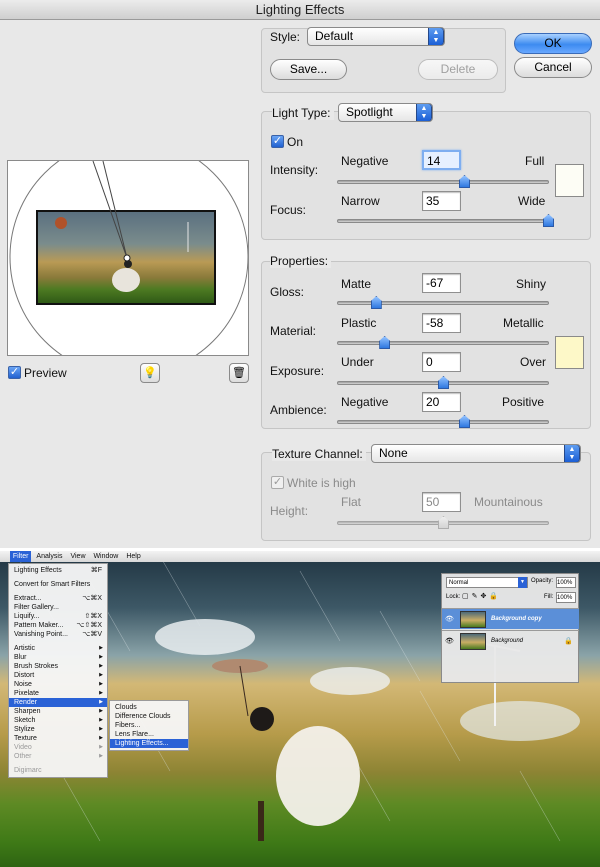 The width and height of the screenshot is (600, 867). I want to click on exposure-slider, so click(443, 382).